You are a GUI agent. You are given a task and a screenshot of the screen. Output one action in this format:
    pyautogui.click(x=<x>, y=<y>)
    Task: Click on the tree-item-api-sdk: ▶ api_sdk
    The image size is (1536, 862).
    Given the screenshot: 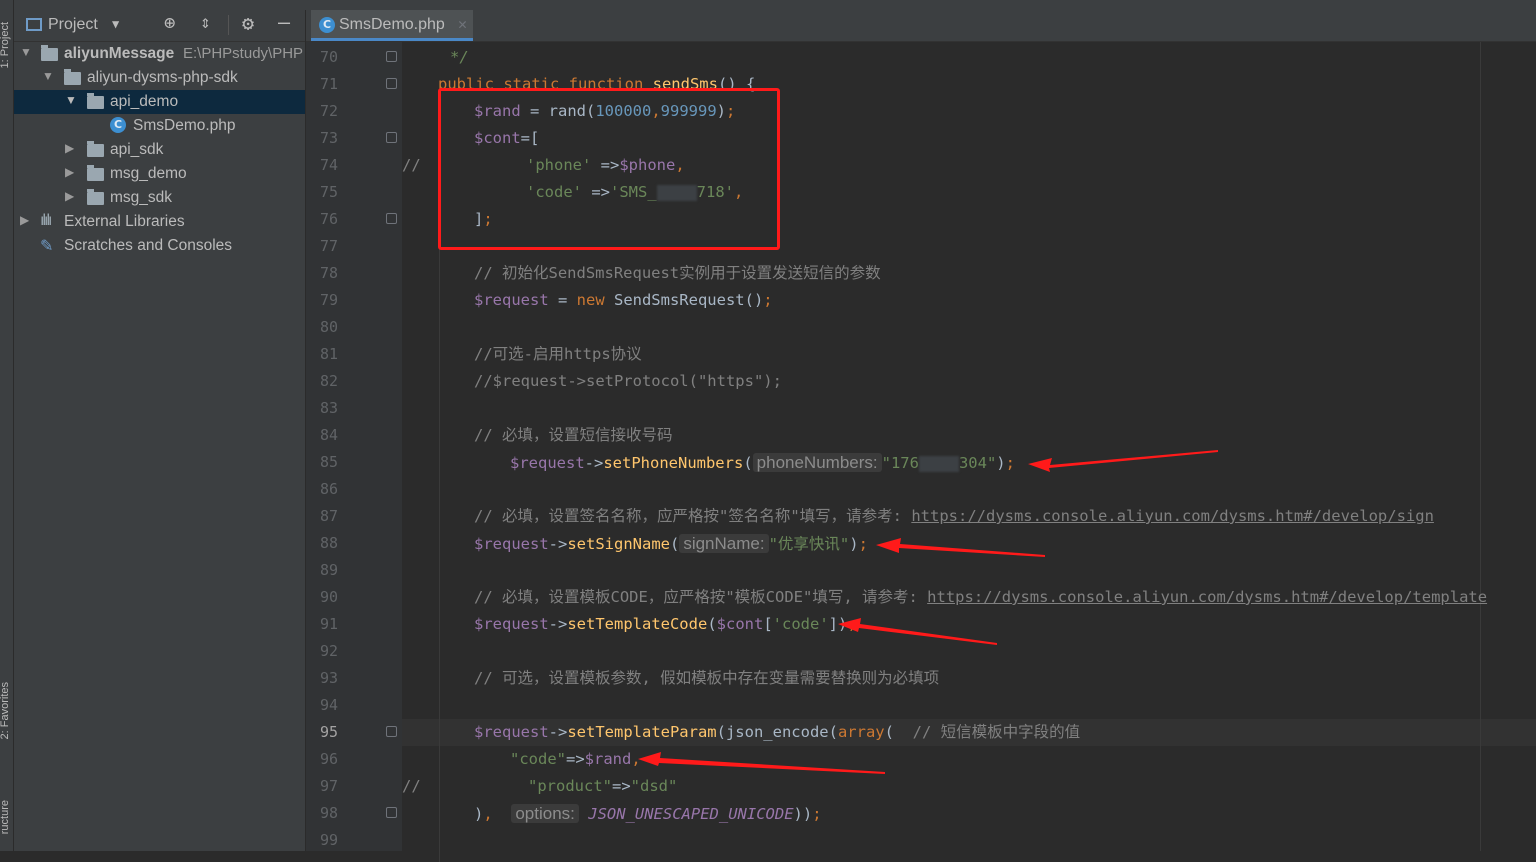 What is the action you would take?
    pyautogui.click(x=159, y=150)
    